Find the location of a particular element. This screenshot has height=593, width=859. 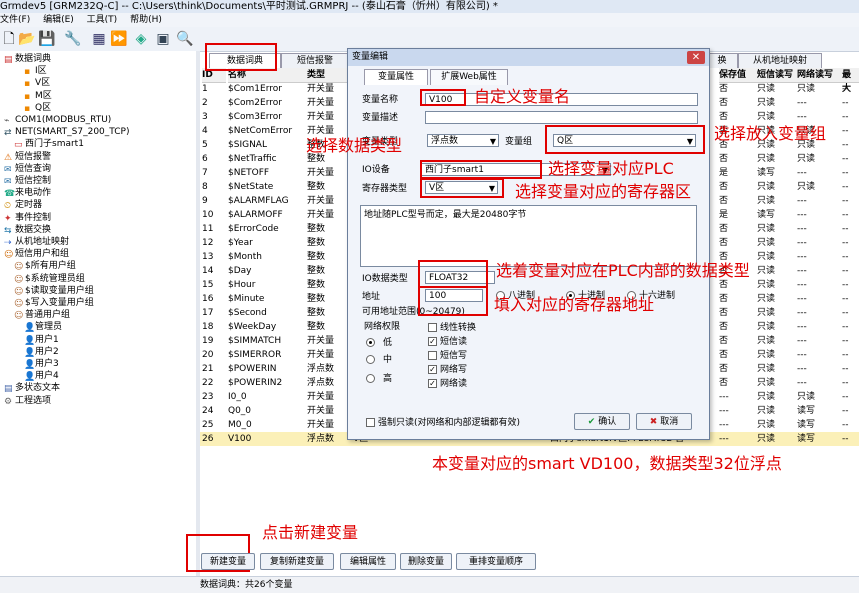

open-folder-icon: 📂 is located at coordinates (27, 39).